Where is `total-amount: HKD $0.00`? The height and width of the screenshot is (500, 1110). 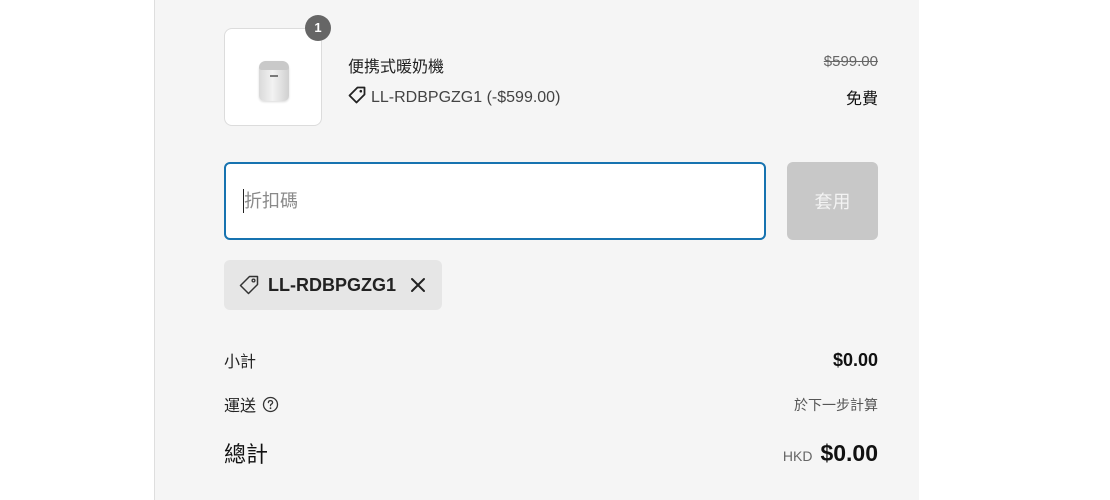 total-amount: HKD $0.00 is located at coordinates (830, 453).